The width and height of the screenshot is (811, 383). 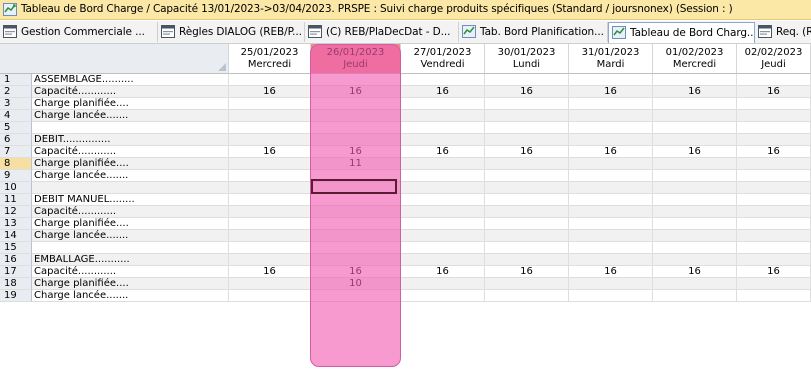 What do you see at coordinates (16, 140) in the screenshot?
I see `row-number: 6` at bounding box center [16, 140].